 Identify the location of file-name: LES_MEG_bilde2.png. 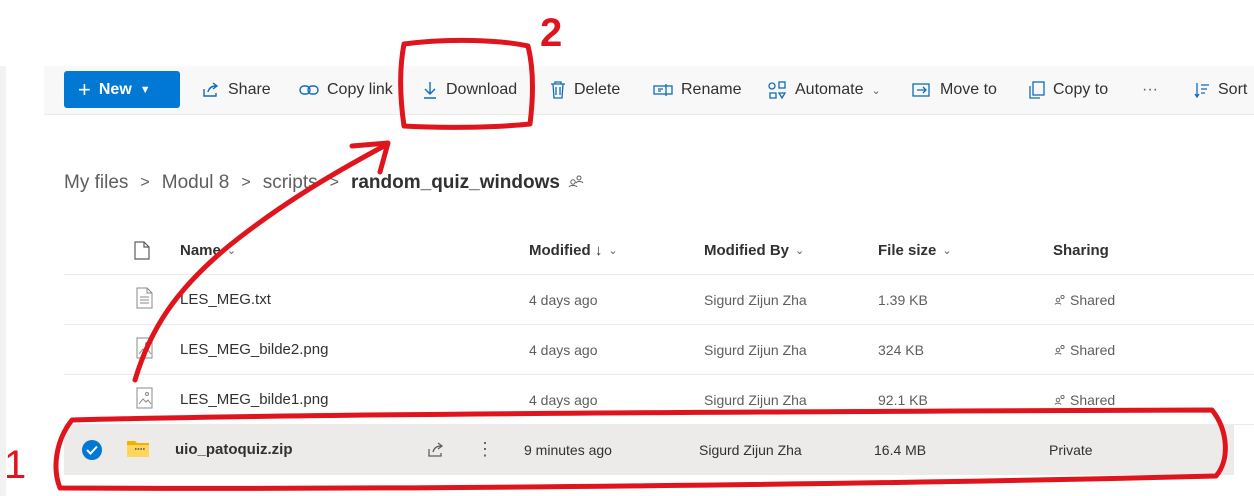
(254, 349).